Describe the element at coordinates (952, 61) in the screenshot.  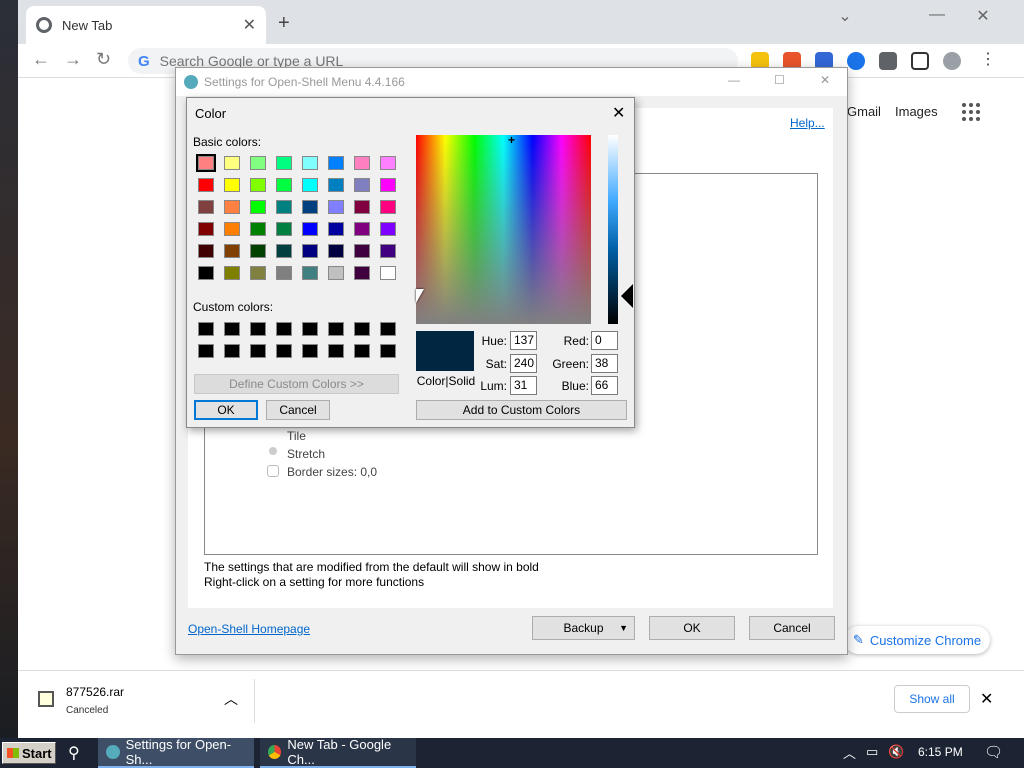
I see `profile-avatar` at that location.